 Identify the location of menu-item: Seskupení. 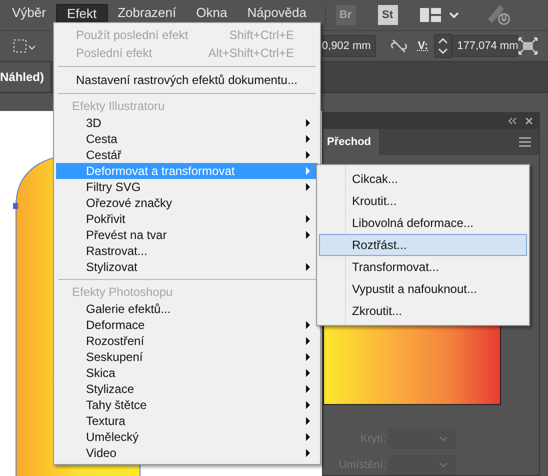
(187, 357).